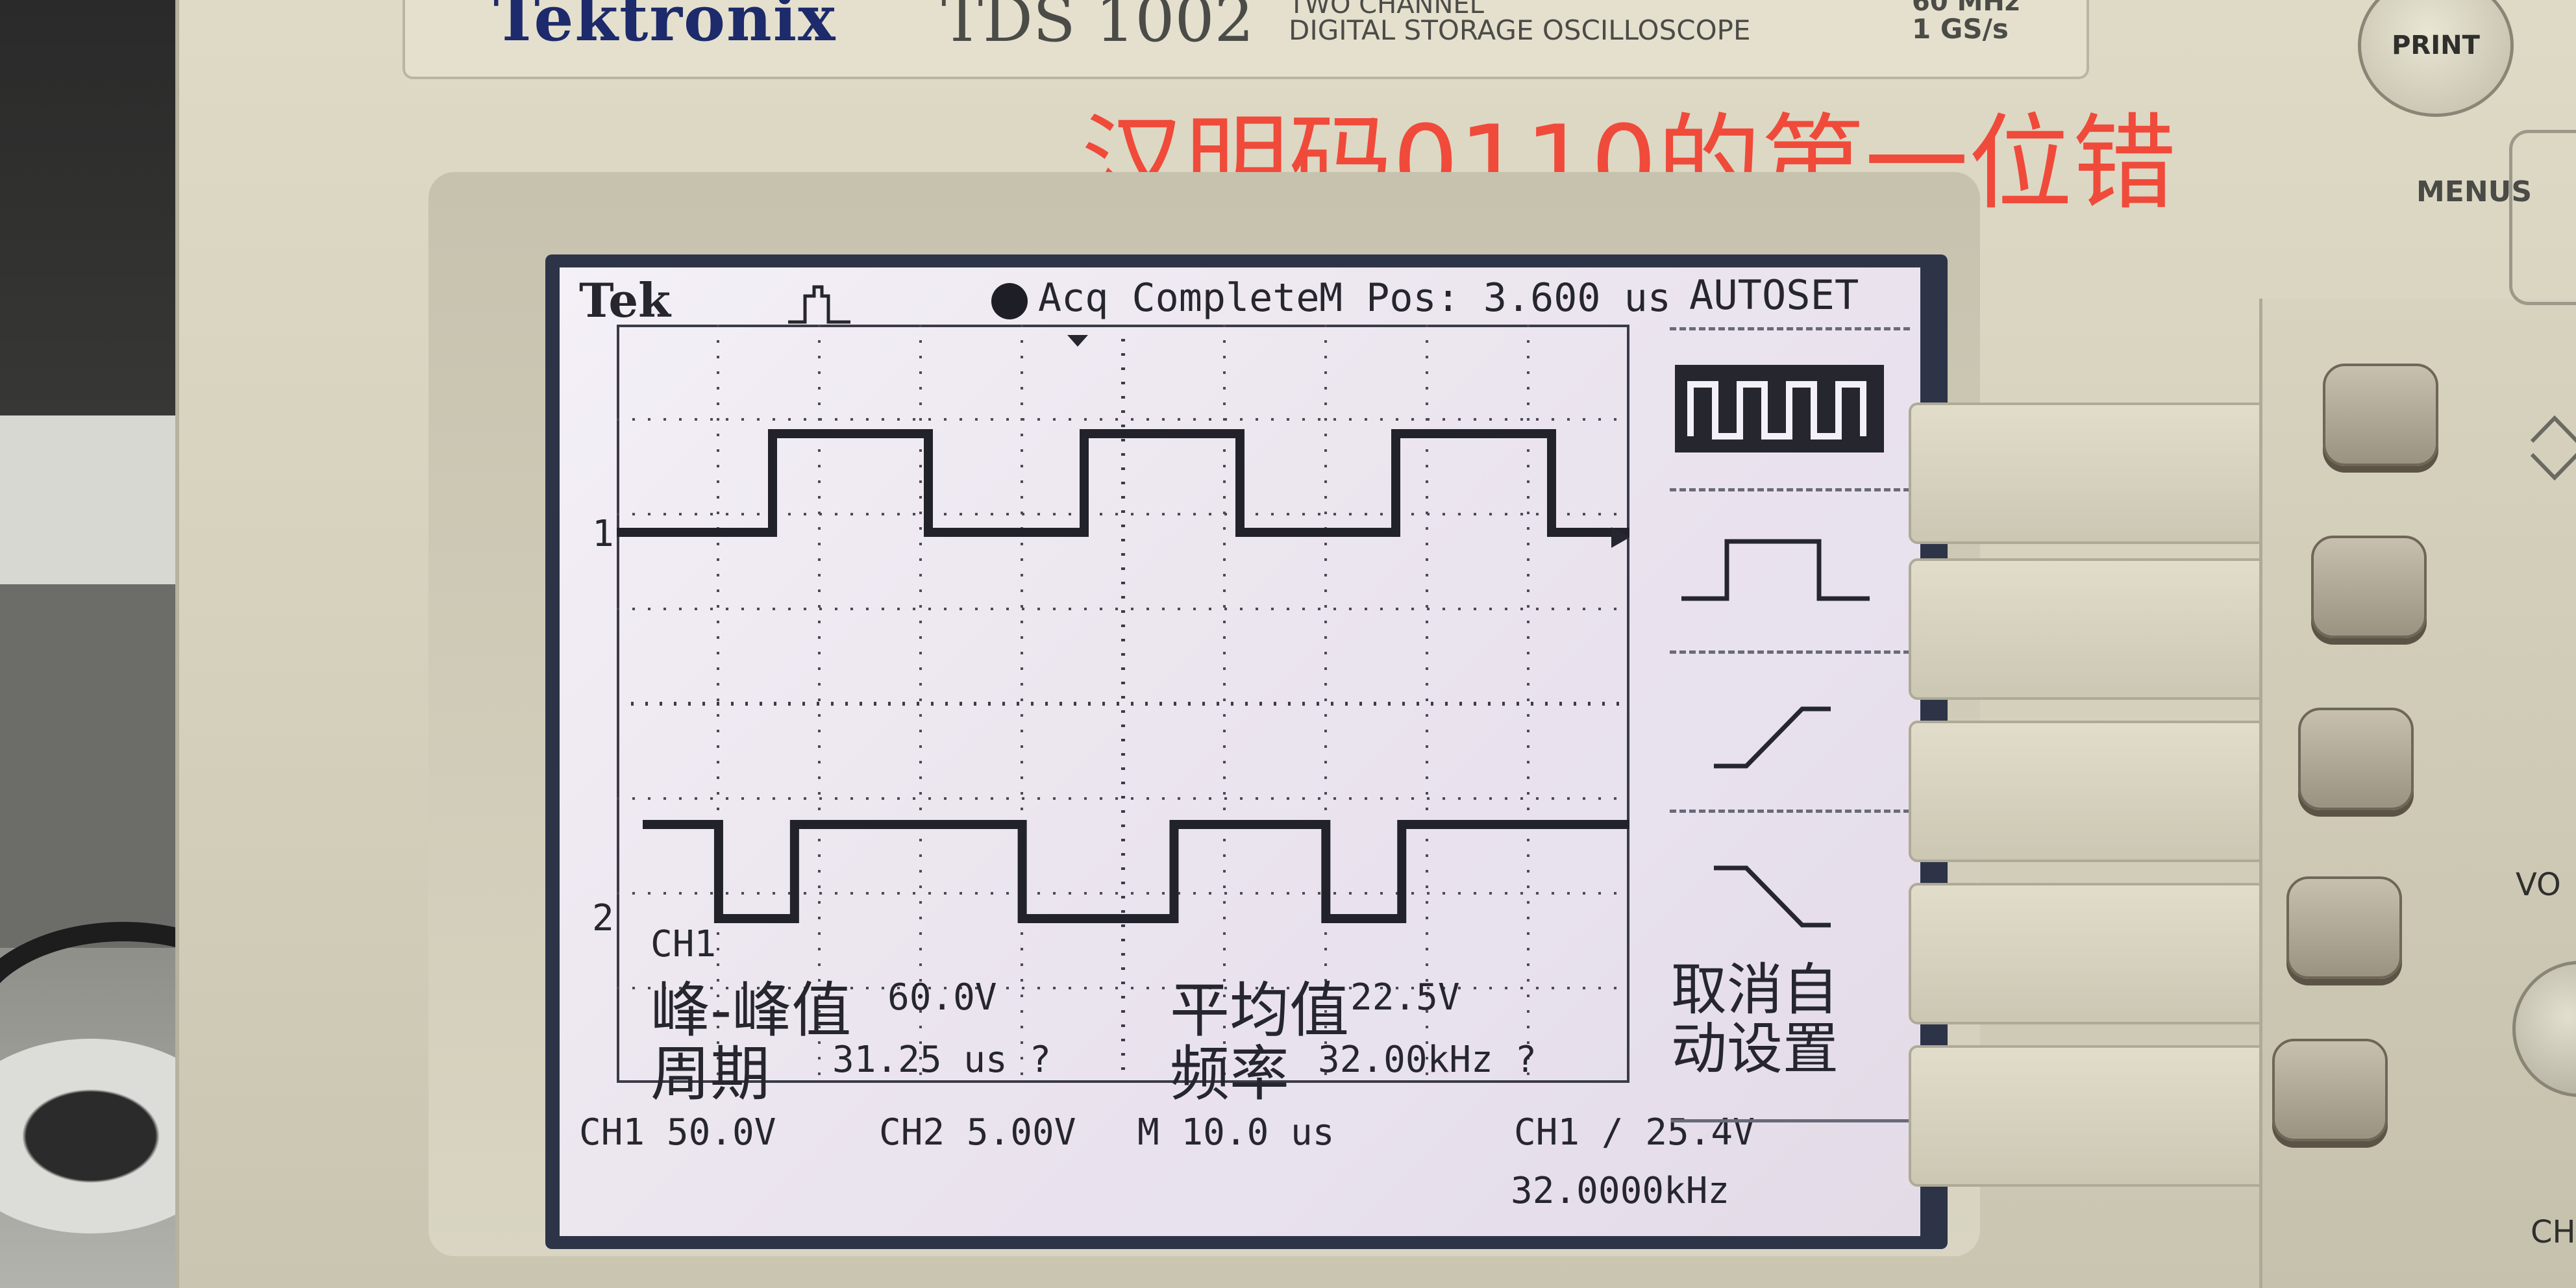 This screenshot has height=1288, width=2576. Describe the element at coordinates (1136, 871) in the screenshot. I see `ch2-waveform` at that location.